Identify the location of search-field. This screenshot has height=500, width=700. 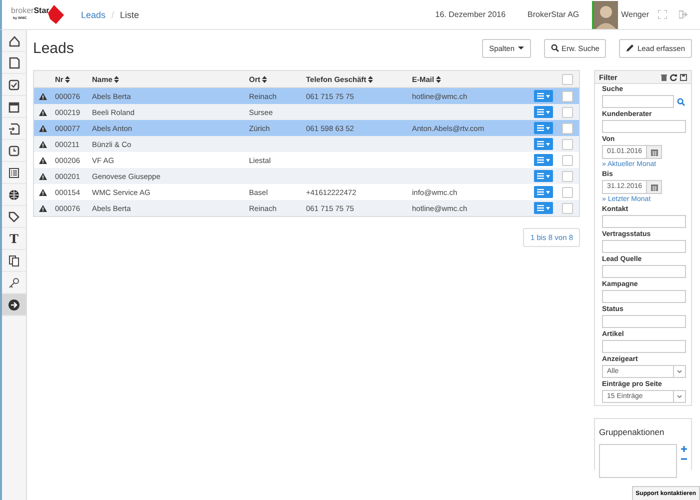
(638, 101).